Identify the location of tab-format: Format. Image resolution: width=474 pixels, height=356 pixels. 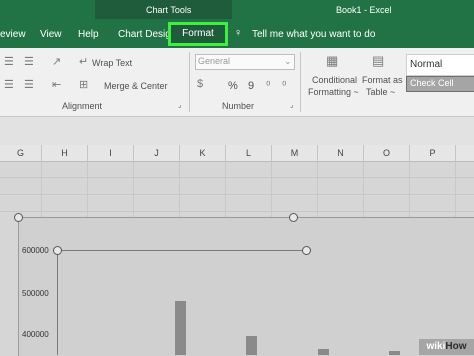
(198, 34).